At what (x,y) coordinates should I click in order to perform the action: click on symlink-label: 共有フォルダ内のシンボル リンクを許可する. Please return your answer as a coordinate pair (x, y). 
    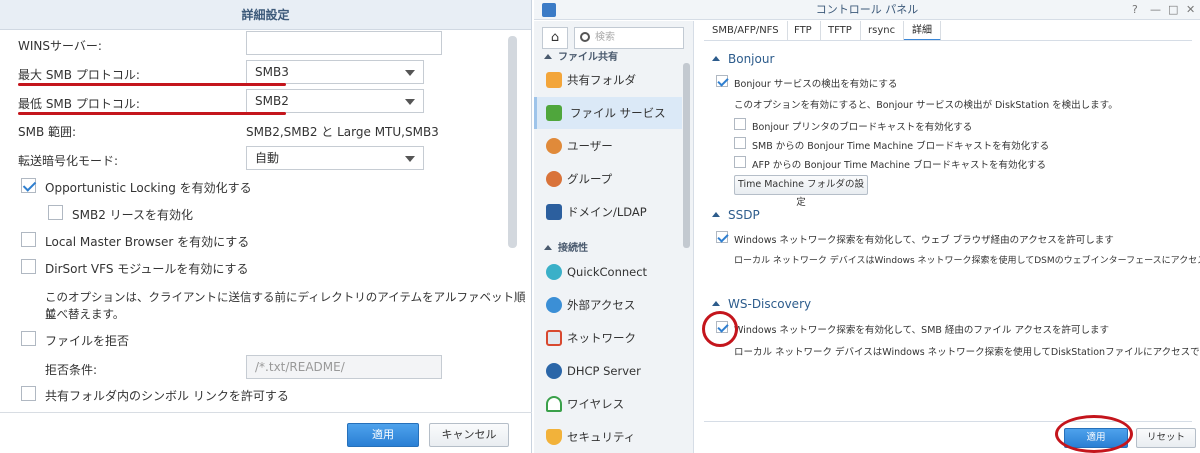
    Looking at the image, I should click on (167, 396).